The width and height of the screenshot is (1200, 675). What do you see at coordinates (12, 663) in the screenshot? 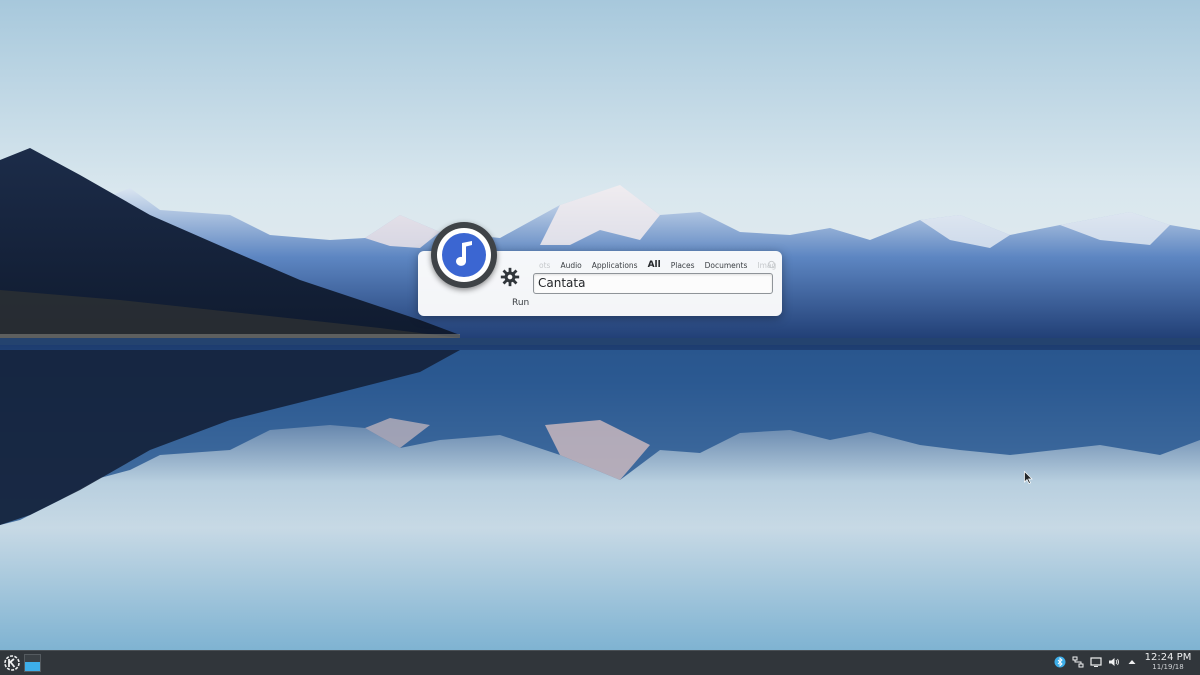
I see `kde-logo-icon` at bounding box center [12, 663].